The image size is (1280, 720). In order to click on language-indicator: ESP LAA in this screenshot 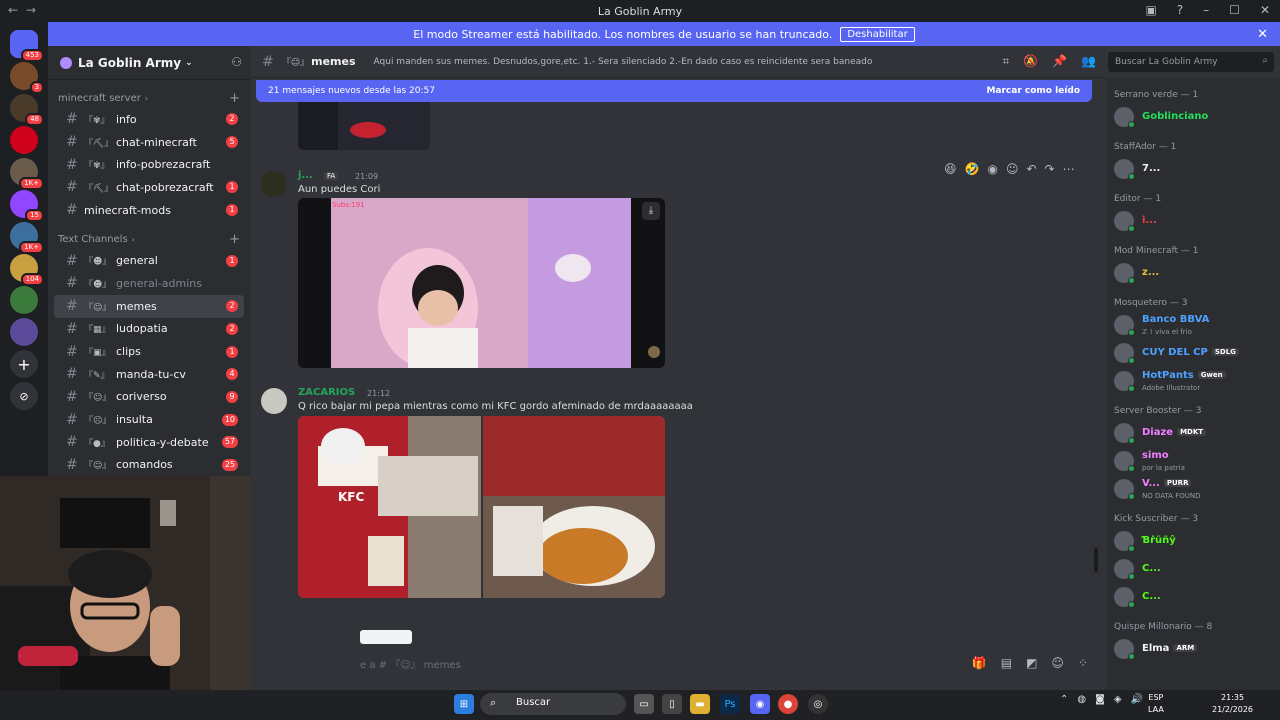, I will do `click(1156, 704)`.